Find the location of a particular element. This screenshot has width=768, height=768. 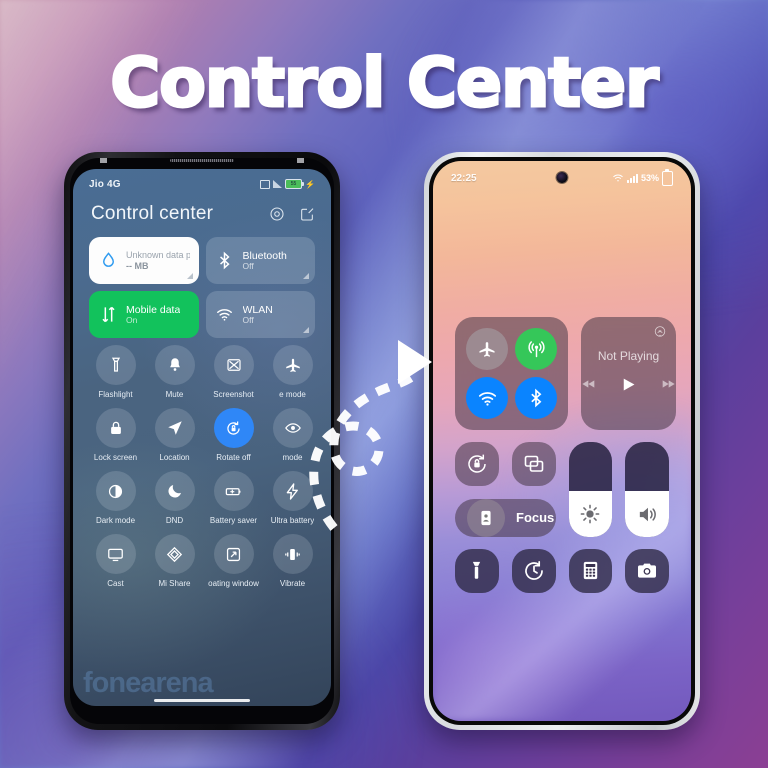

toggle-label: mode is located at coordinates (292, 457).